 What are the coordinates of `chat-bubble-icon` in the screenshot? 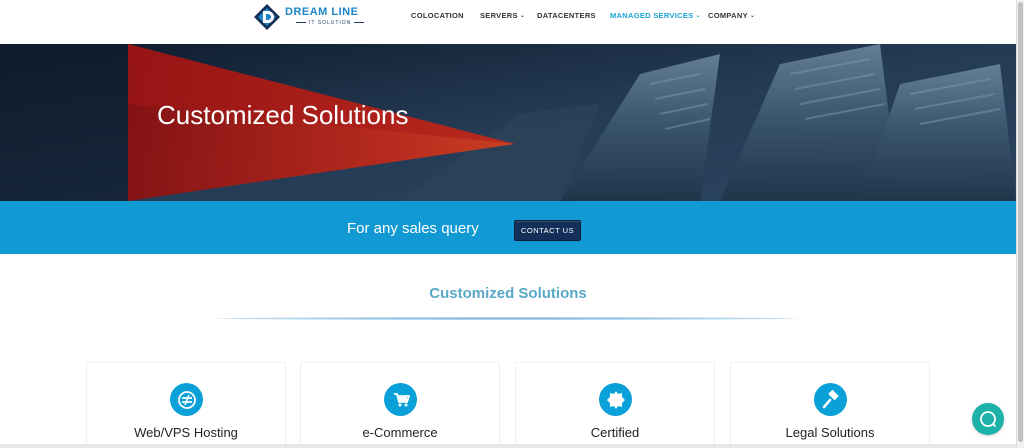 It's located at (988, 419).